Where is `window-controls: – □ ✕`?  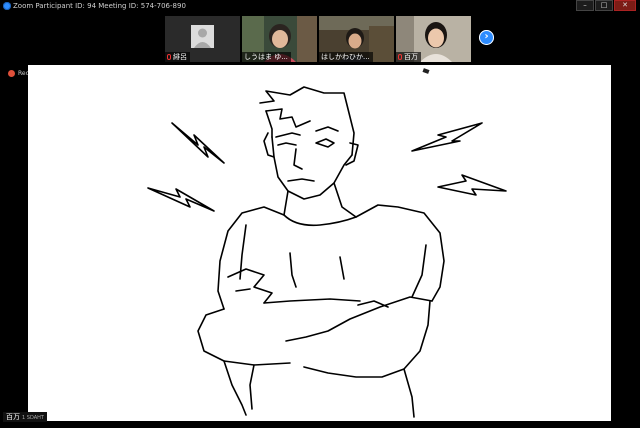
window-controls: – □ ✕ is located at coordinates (606, 5).